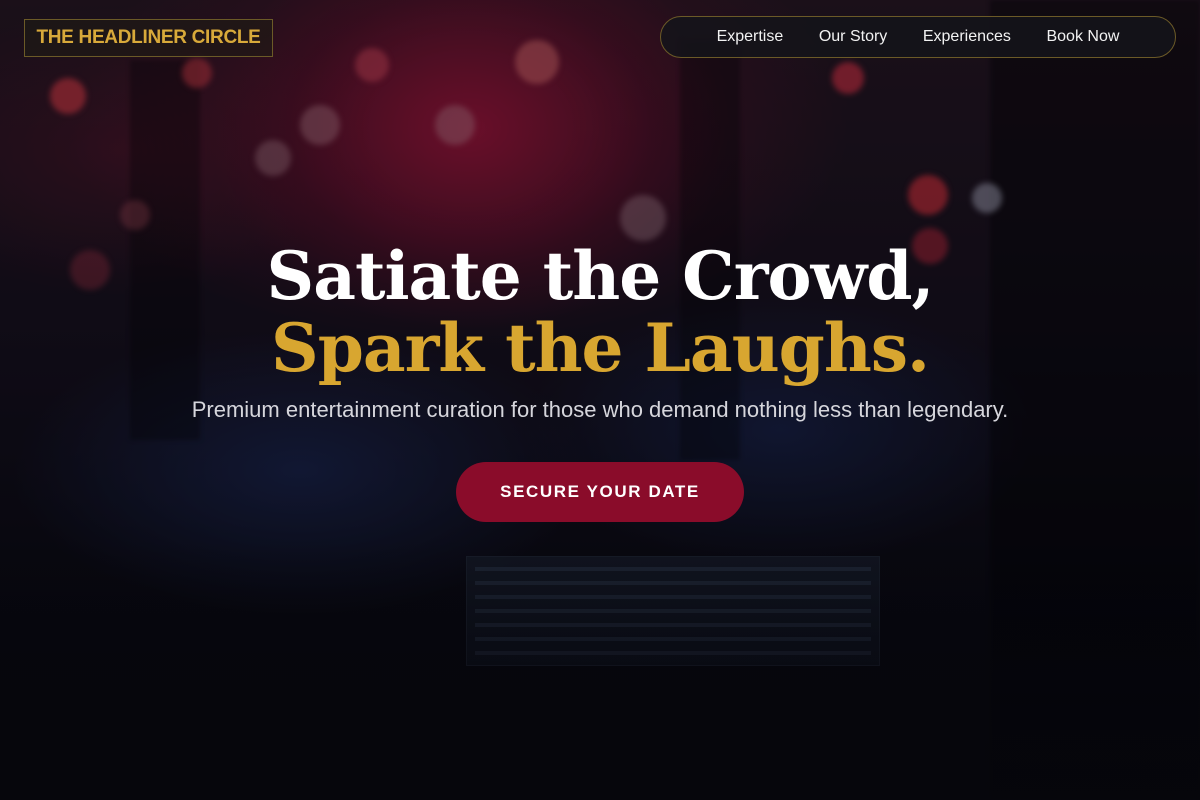  Describe the element at coordinates (600, 348) in the screenshot. I see `headline-line-2: Spark the Laughs.` at that location.